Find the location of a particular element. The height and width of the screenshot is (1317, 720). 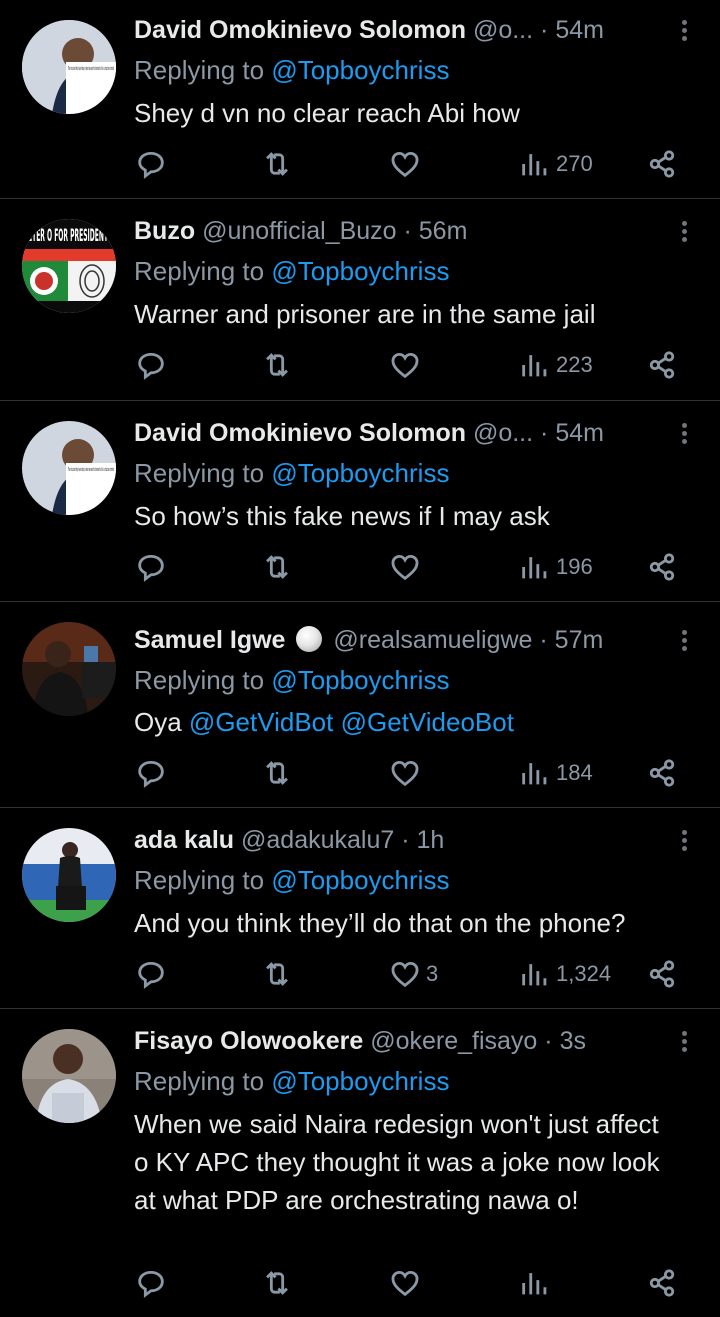

timestamp: 3s is located at coordinates (573, 1041).